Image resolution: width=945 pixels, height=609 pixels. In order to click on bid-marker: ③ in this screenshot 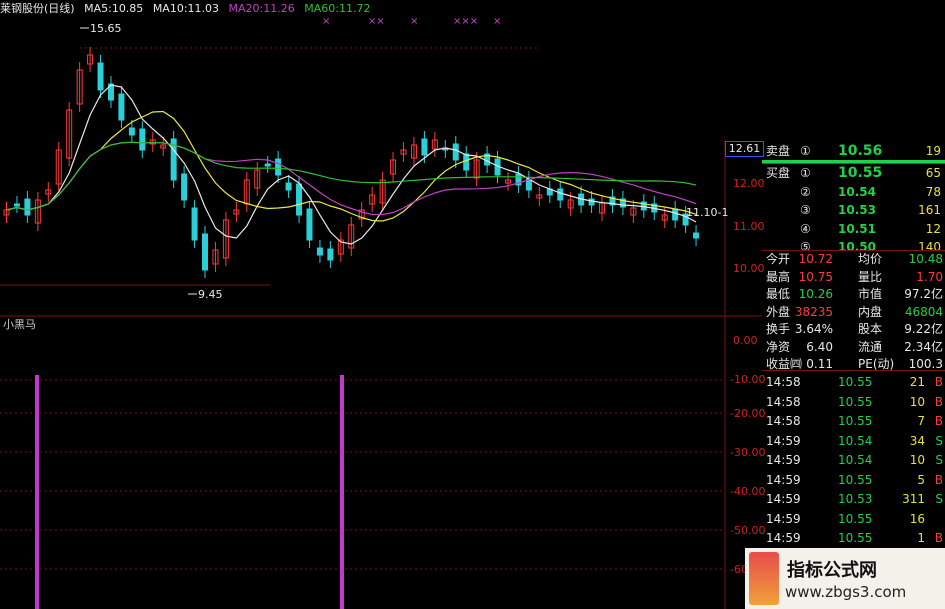, I will do `click(805, 210)`.